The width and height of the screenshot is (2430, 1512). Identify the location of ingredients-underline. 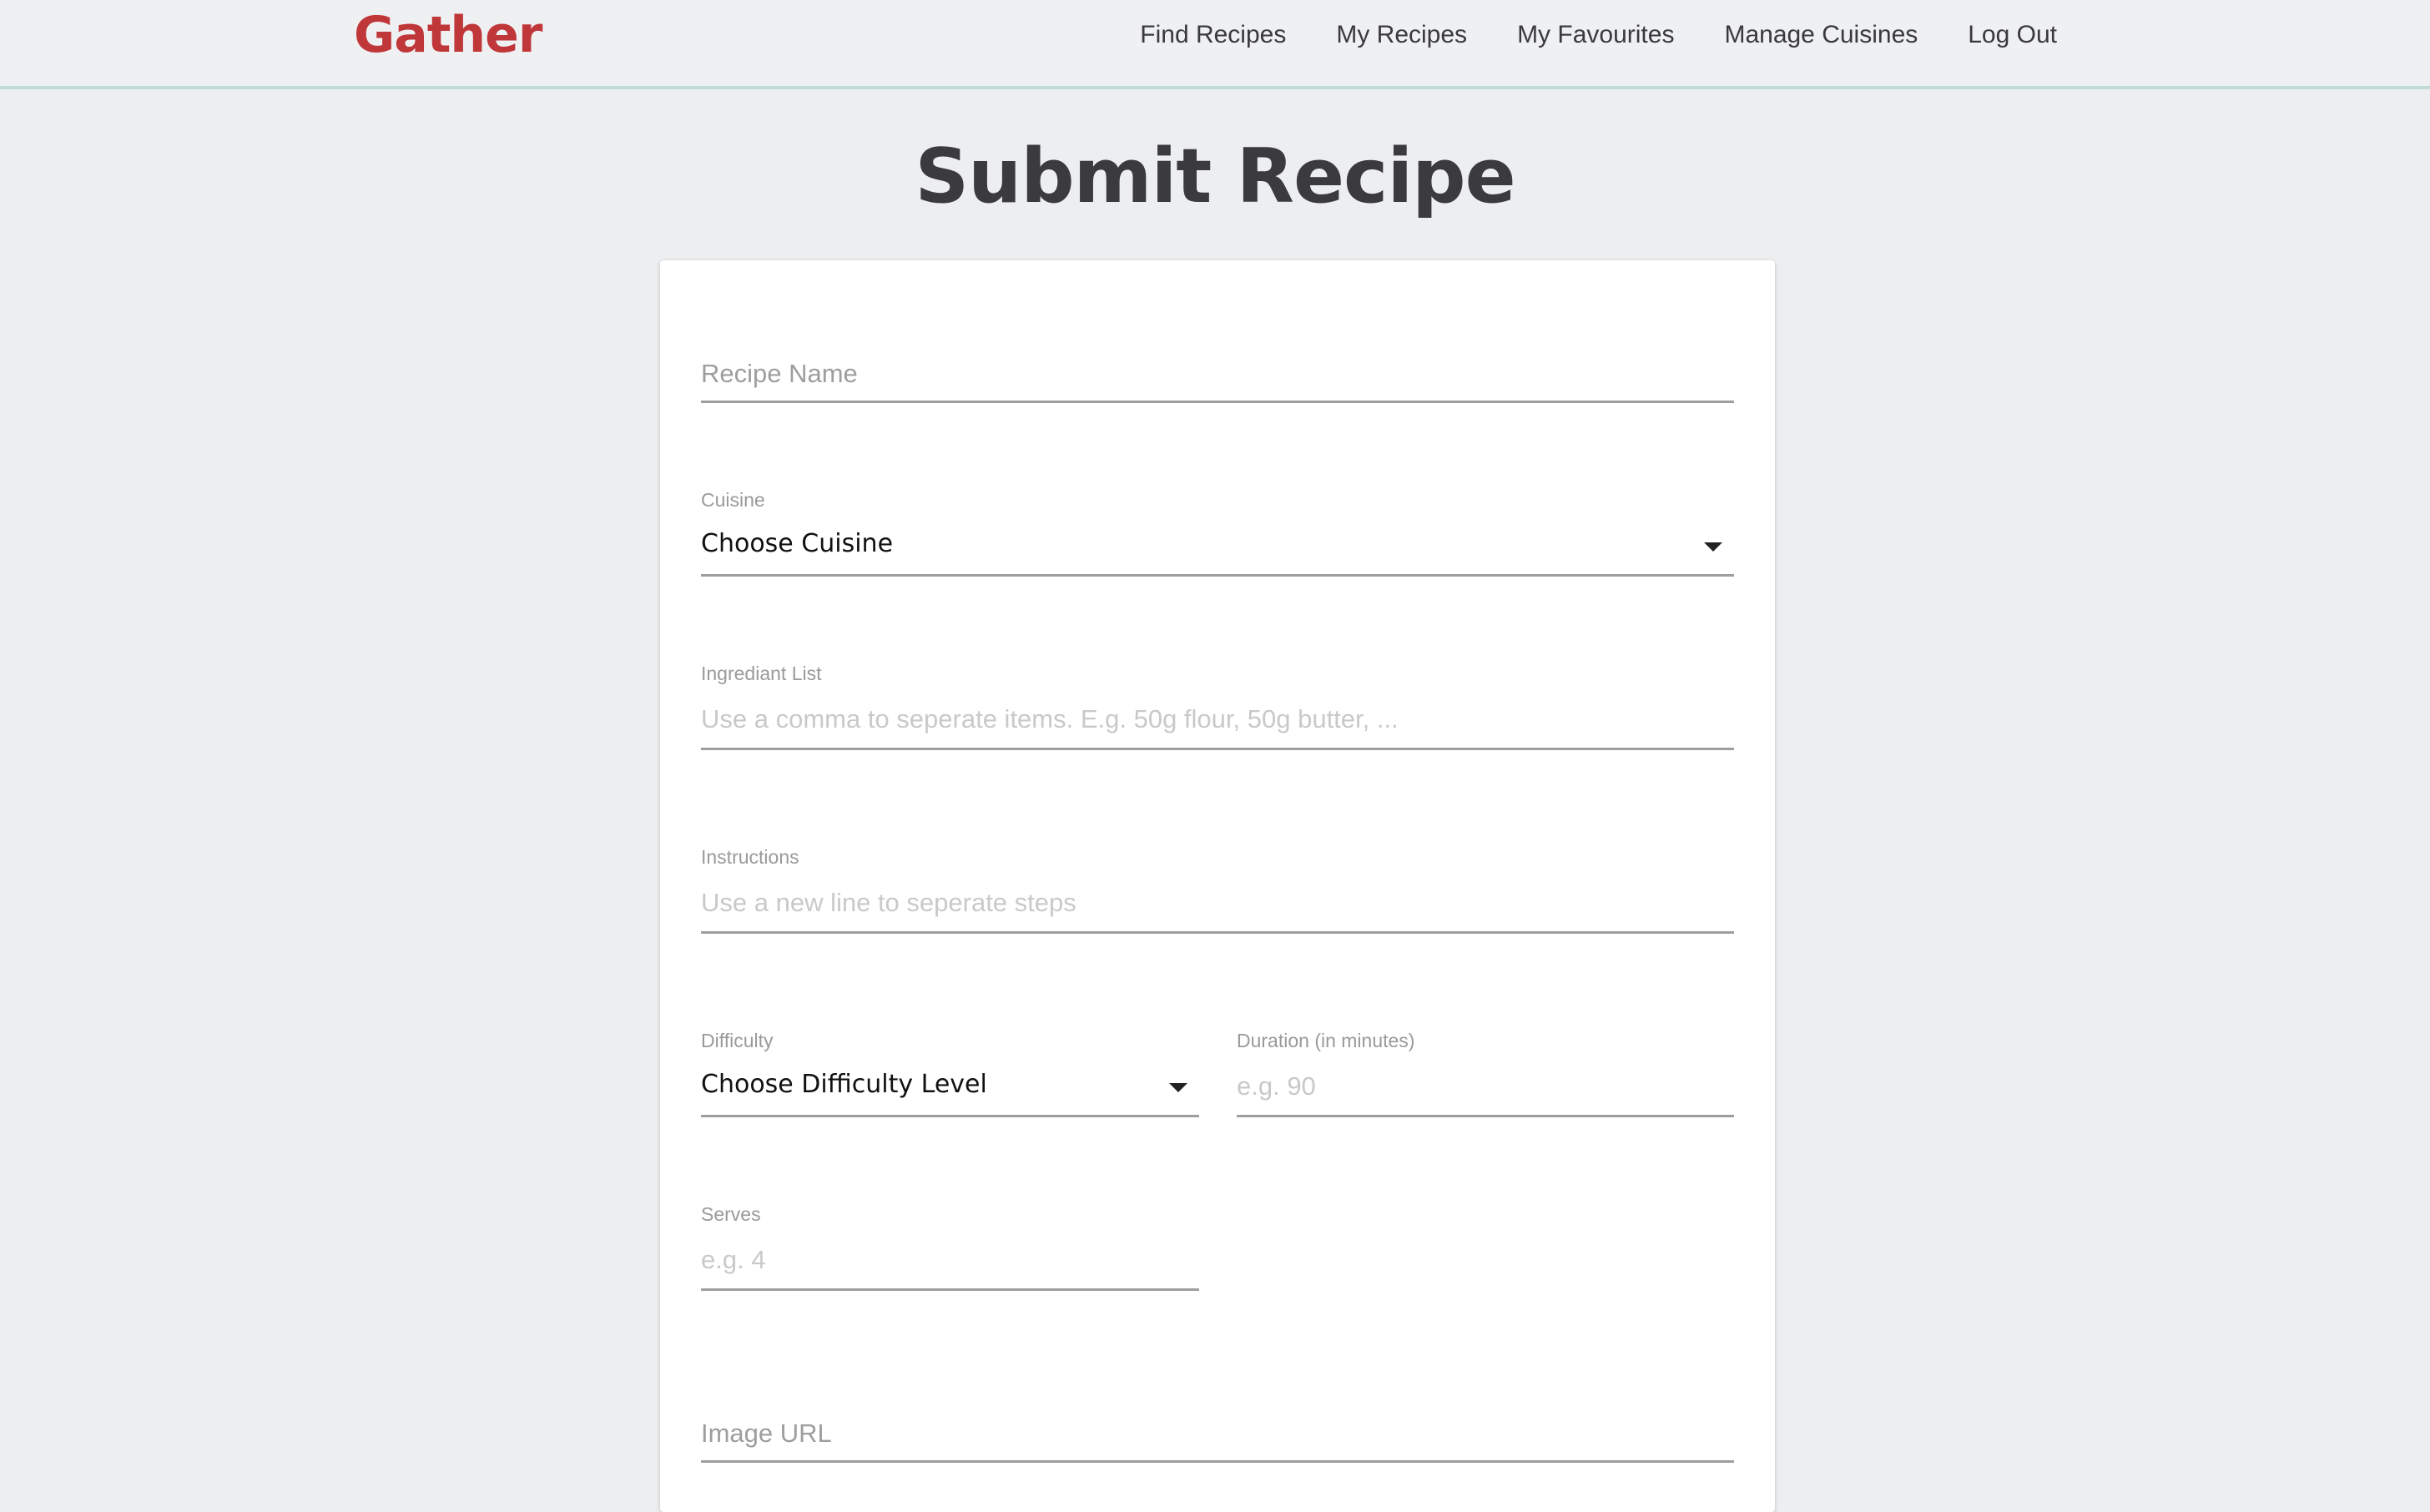
(1217, 749).